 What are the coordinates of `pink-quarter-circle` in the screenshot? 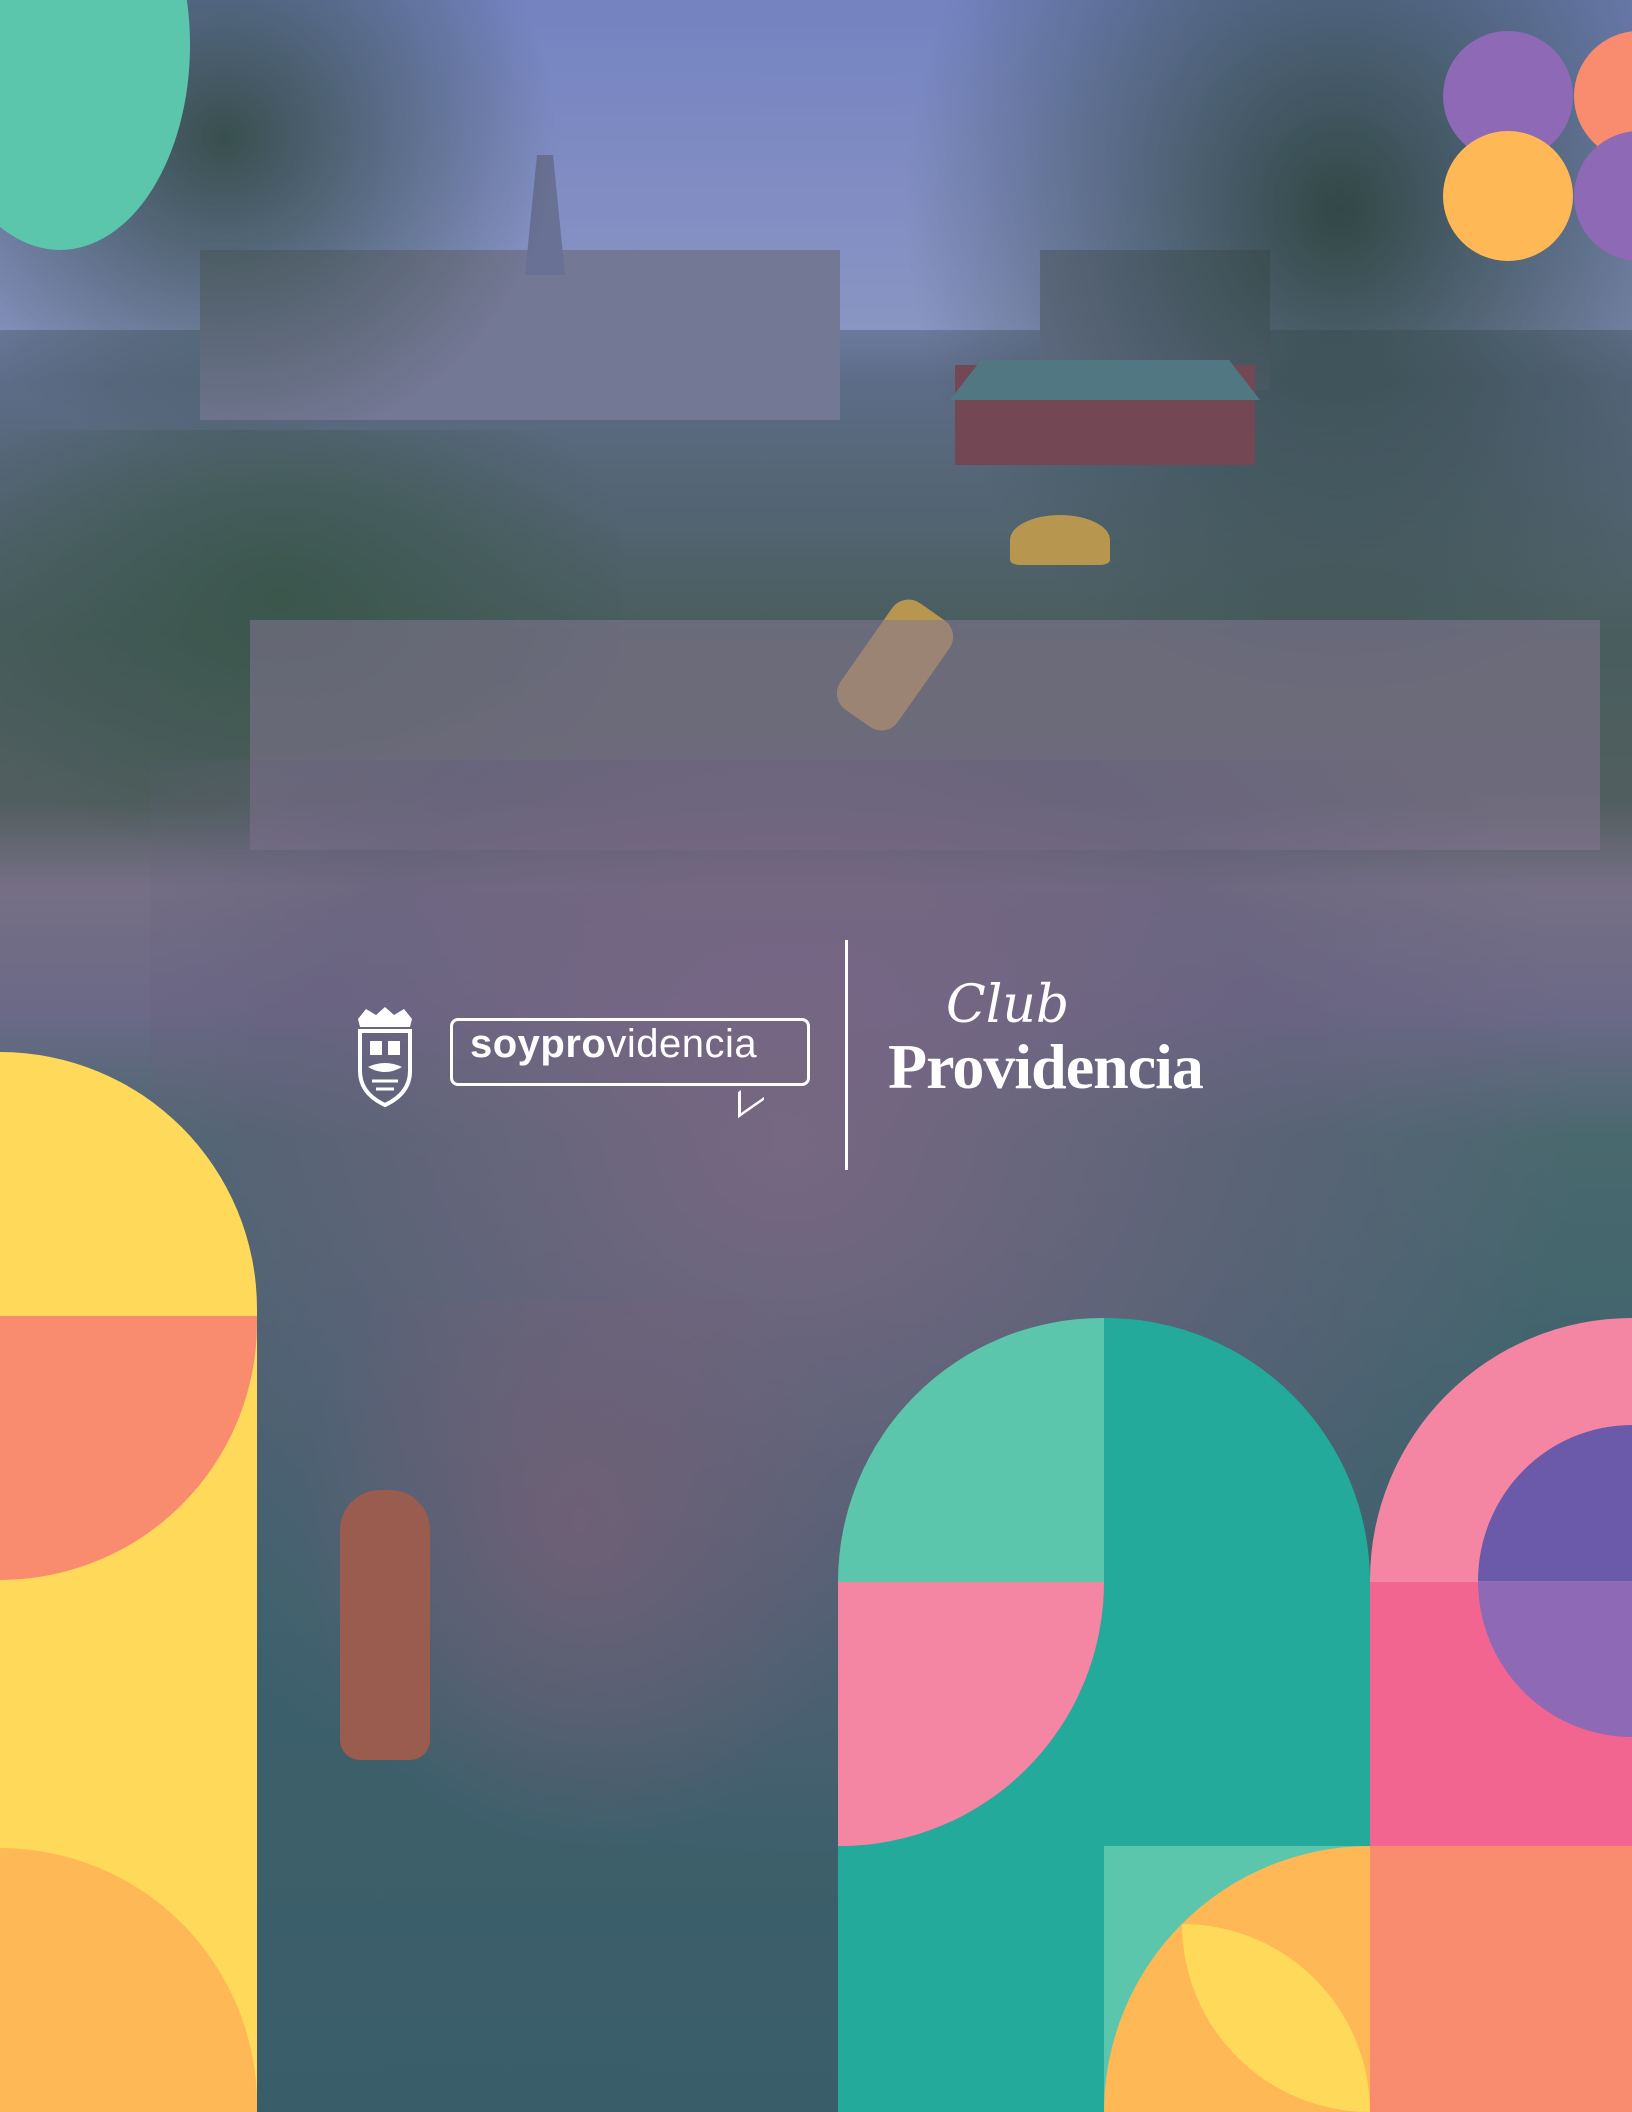 It's located at (971, 1714).